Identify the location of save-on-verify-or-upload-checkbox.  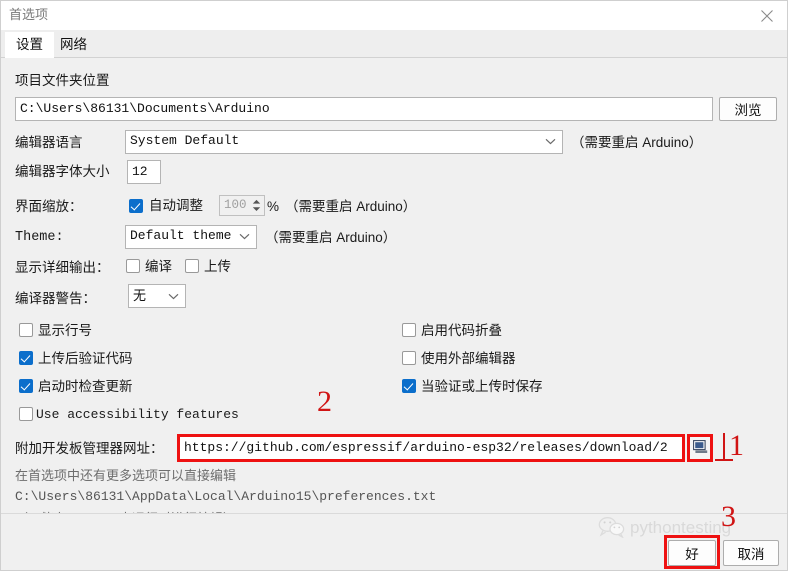
(409, 386).